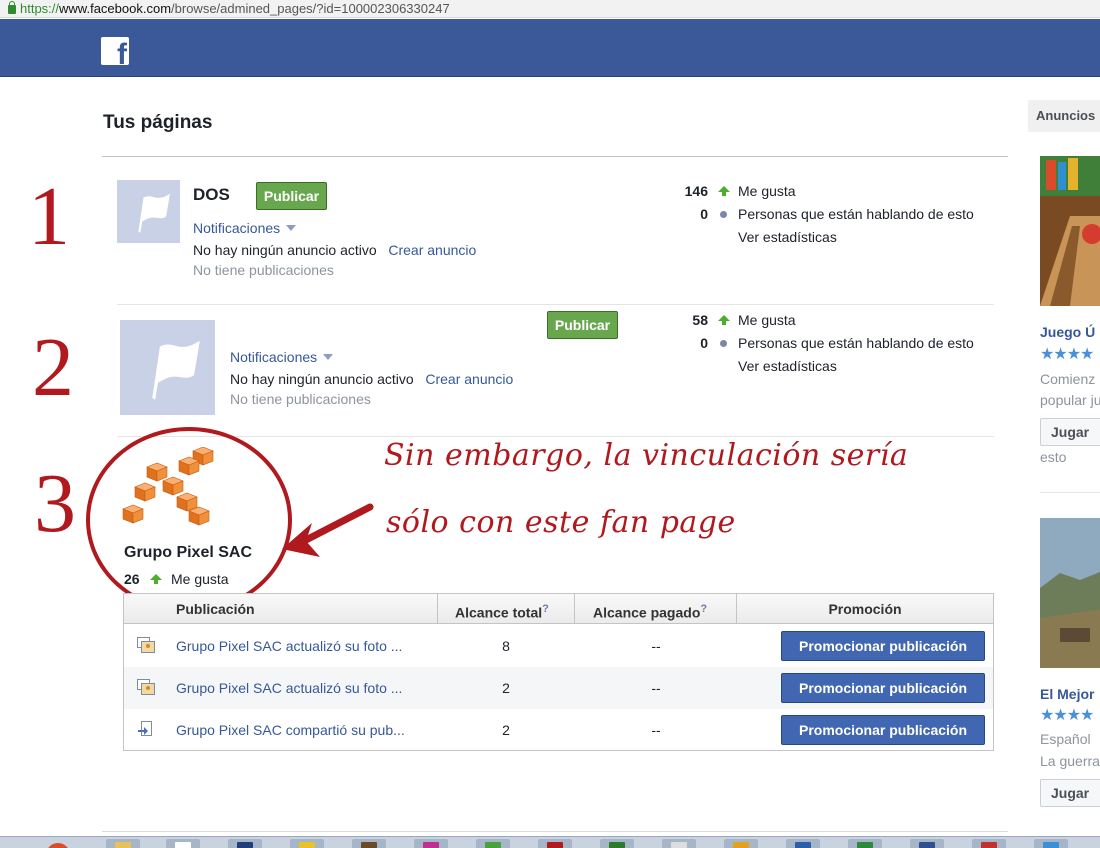  I want to click on annotation-arrow-icon, so click(328, 530).